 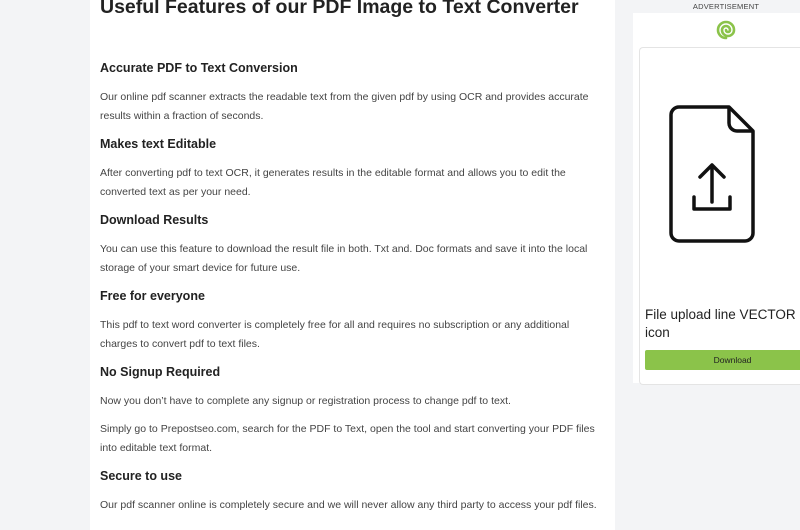 I want to click on file-upload-icon, so click(x=712, y=174).